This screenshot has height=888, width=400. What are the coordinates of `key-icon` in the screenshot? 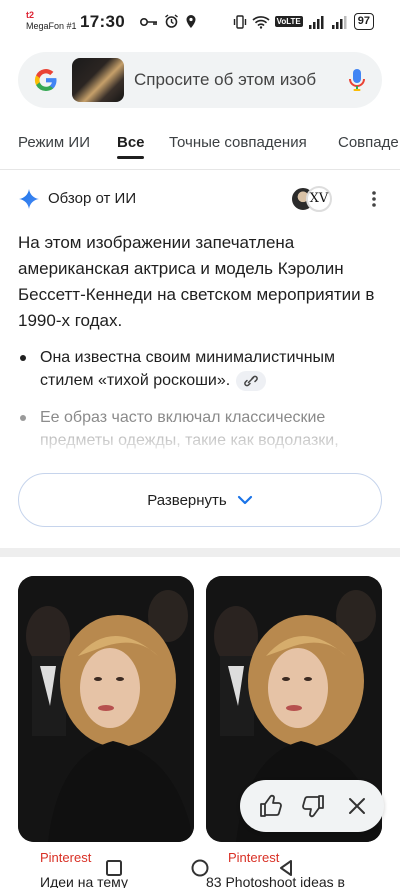 It's located at (148, 21).